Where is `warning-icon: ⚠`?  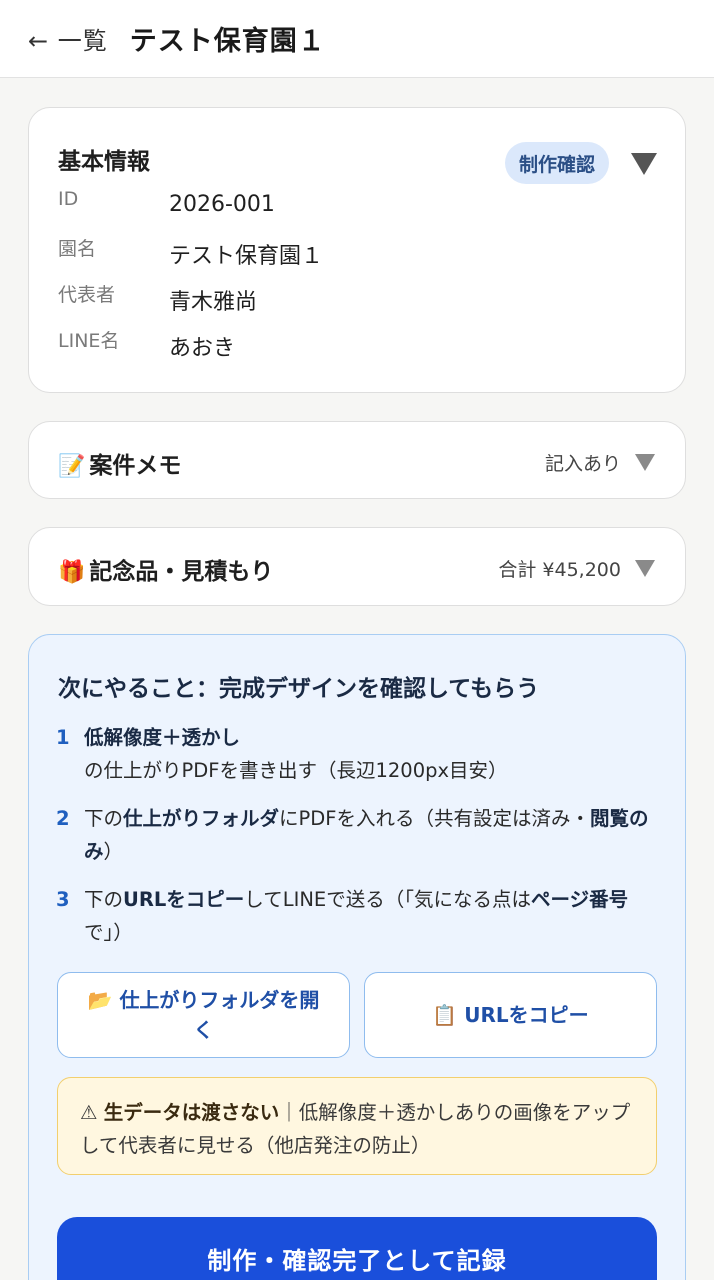
warning-icon: ⚠ is located at coordinates (89, 1112).